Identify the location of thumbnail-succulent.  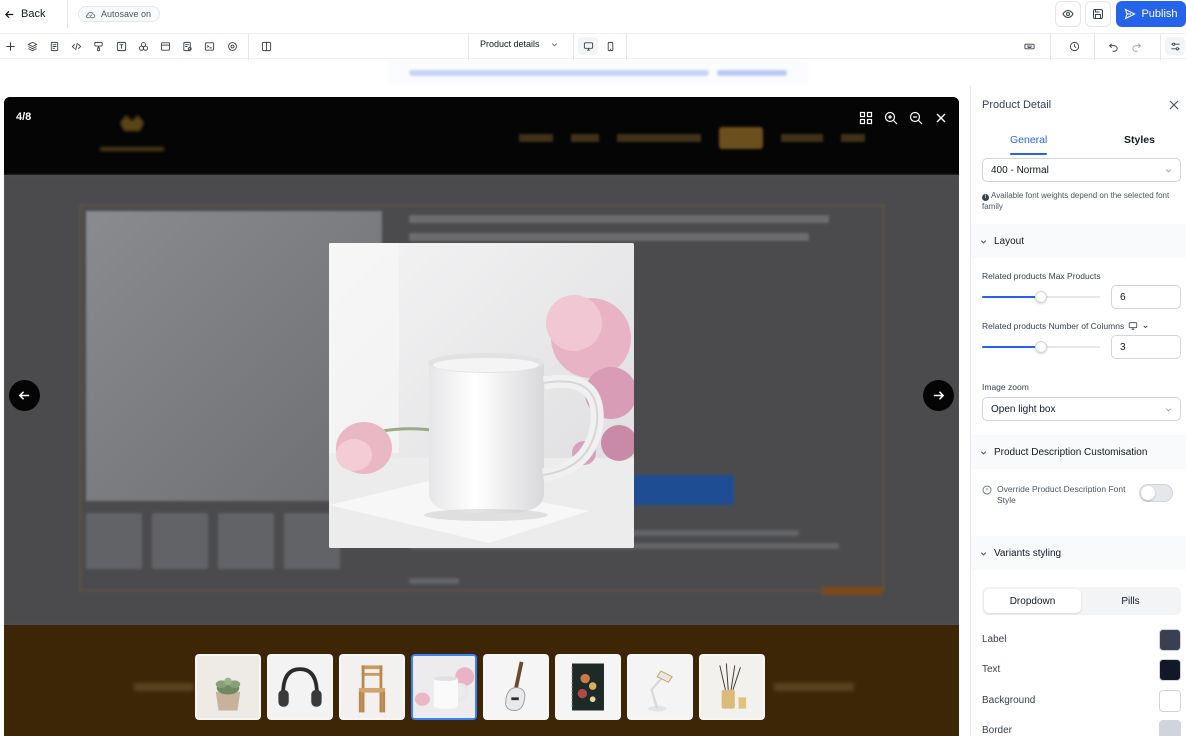
(228, 687).